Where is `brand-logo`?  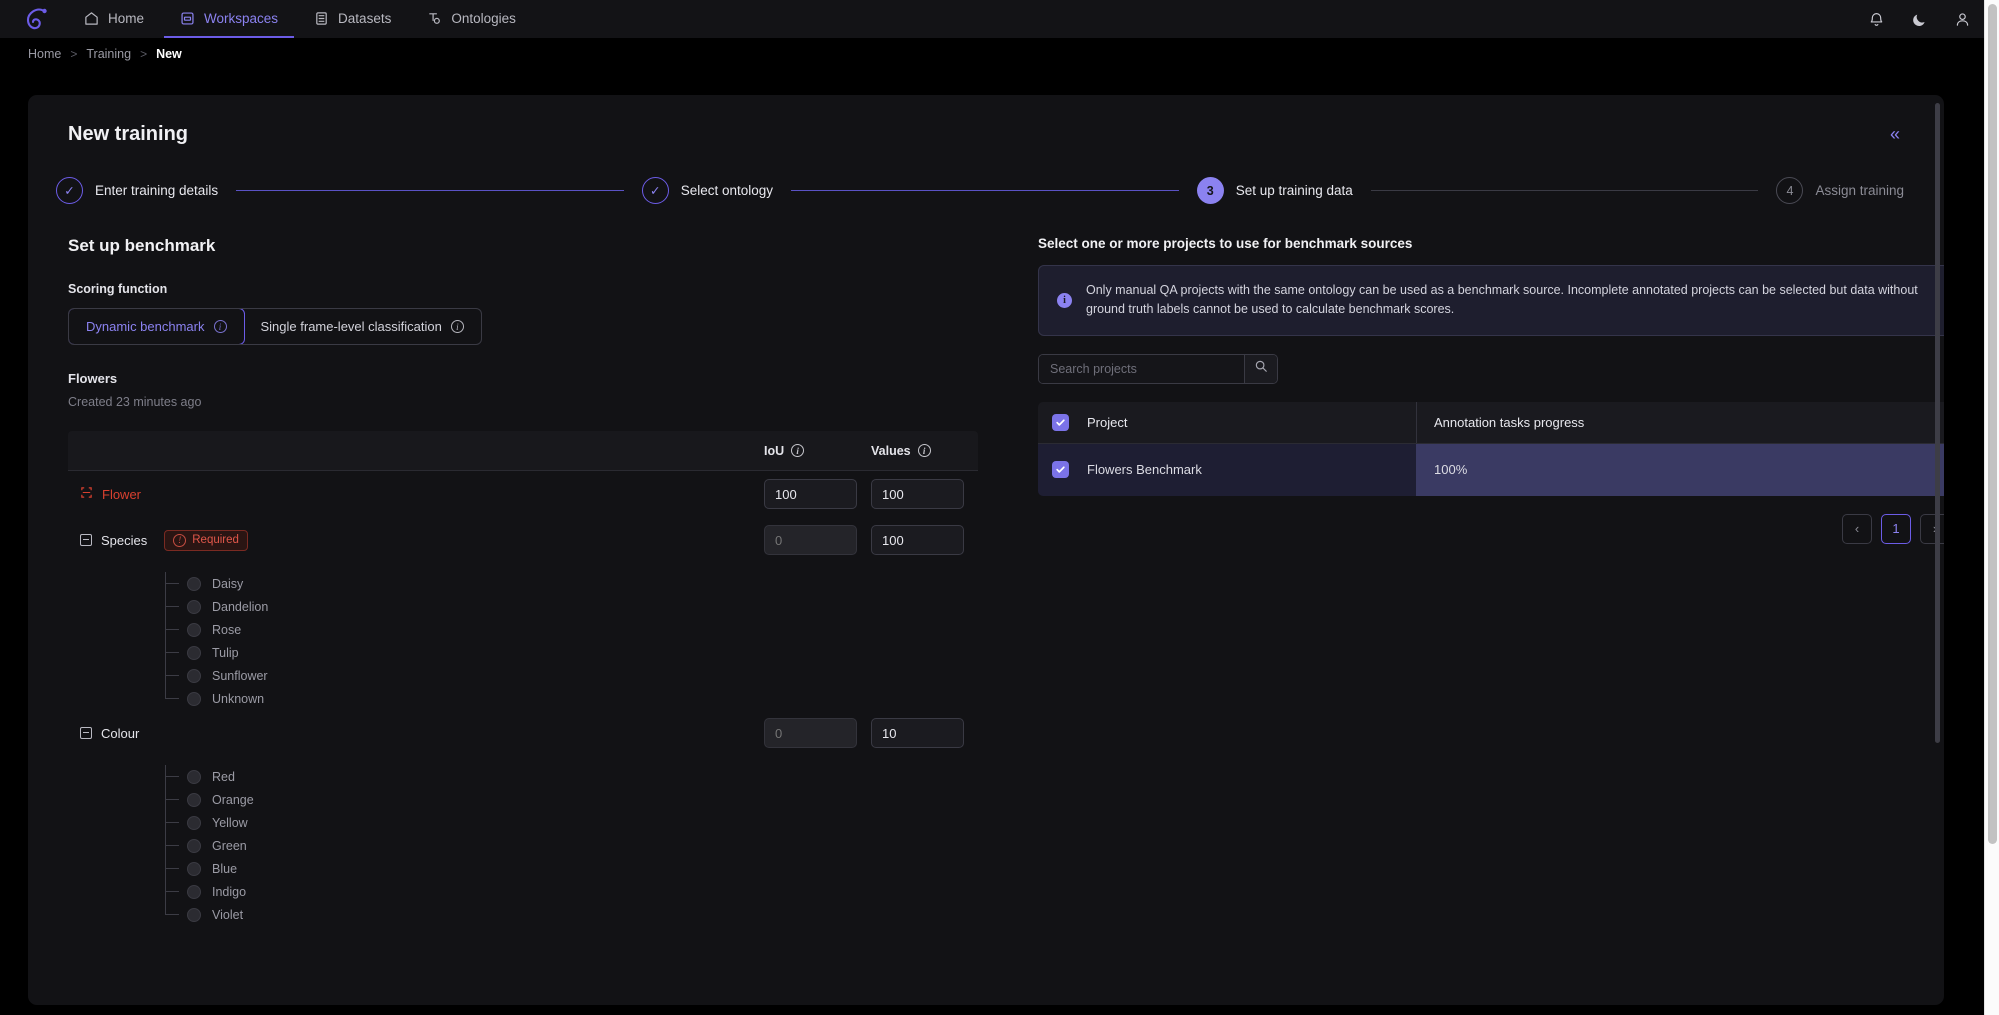 brand-logo is located at coordinates (45, 19).